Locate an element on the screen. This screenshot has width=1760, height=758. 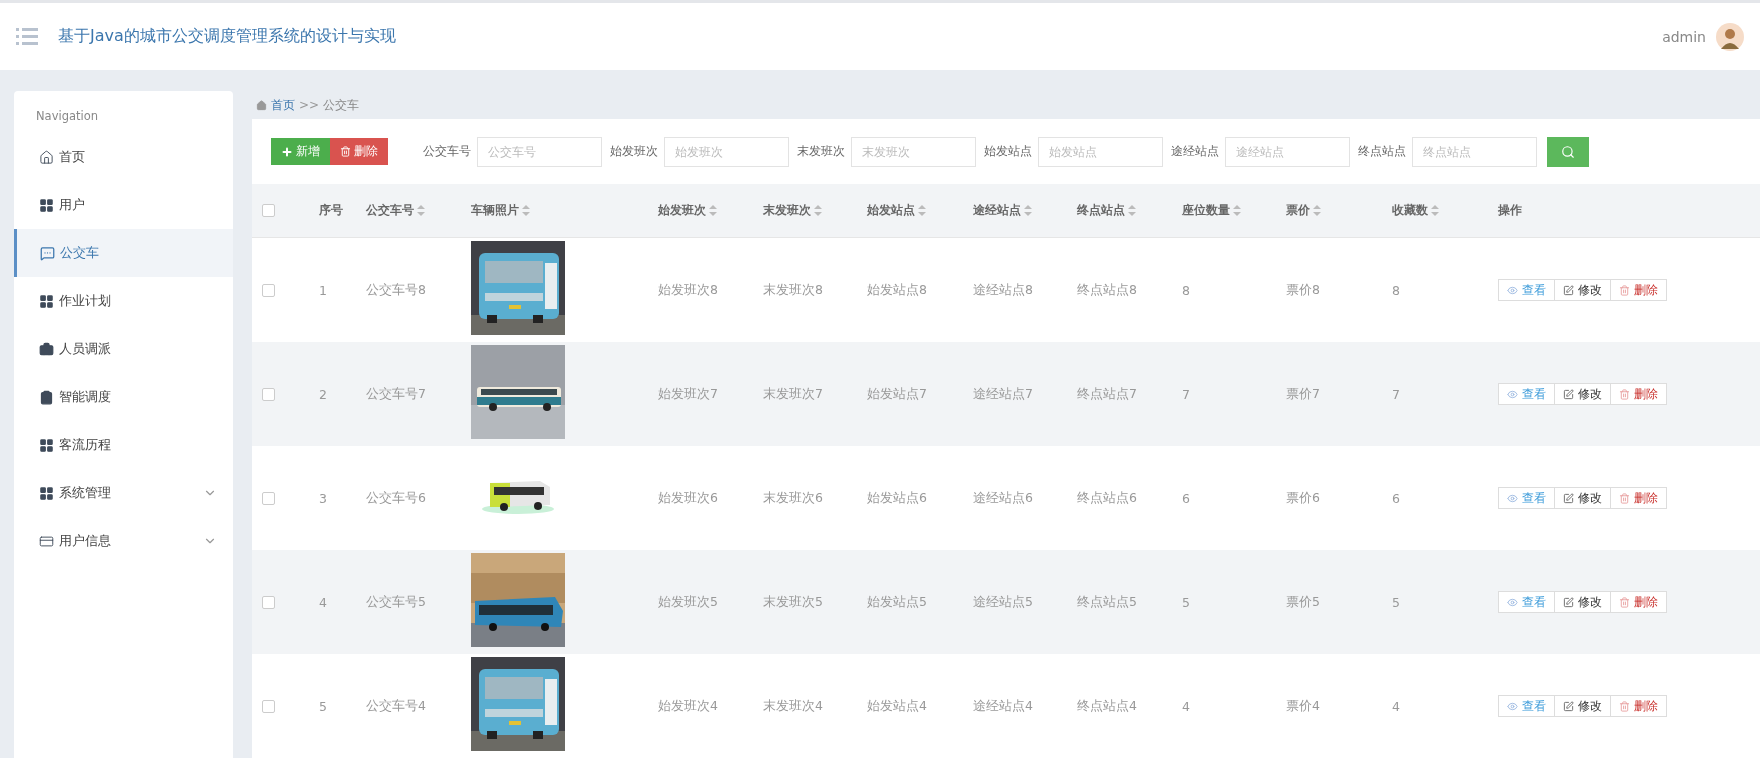
search-icon is located at coordinates (1568, 151).